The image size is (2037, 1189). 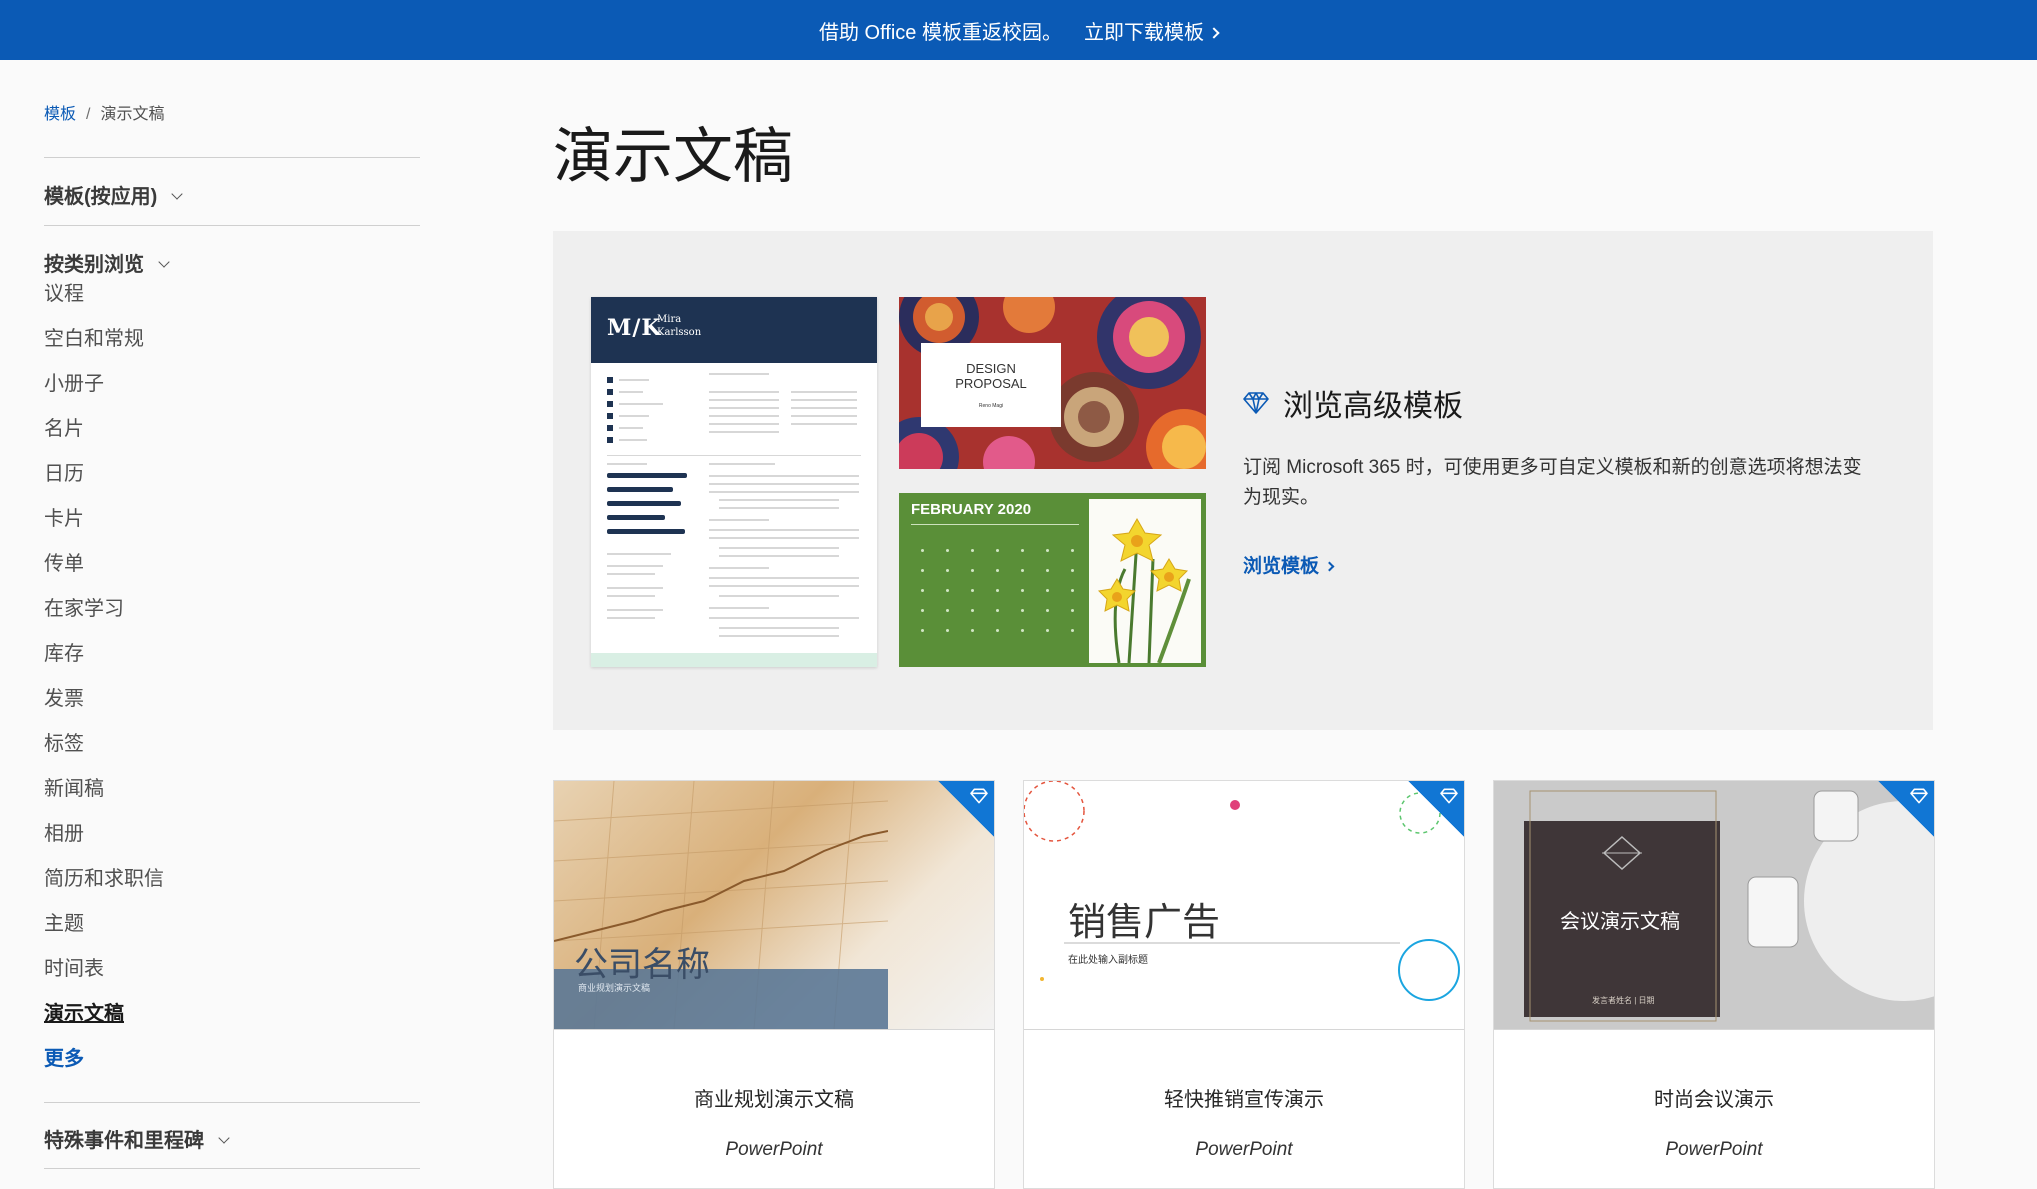 What do you see at coordinates (774, 1100) in the screenshot?
I see `template-name: 商业规划演示文稿` at bounding box center [774, 1100].